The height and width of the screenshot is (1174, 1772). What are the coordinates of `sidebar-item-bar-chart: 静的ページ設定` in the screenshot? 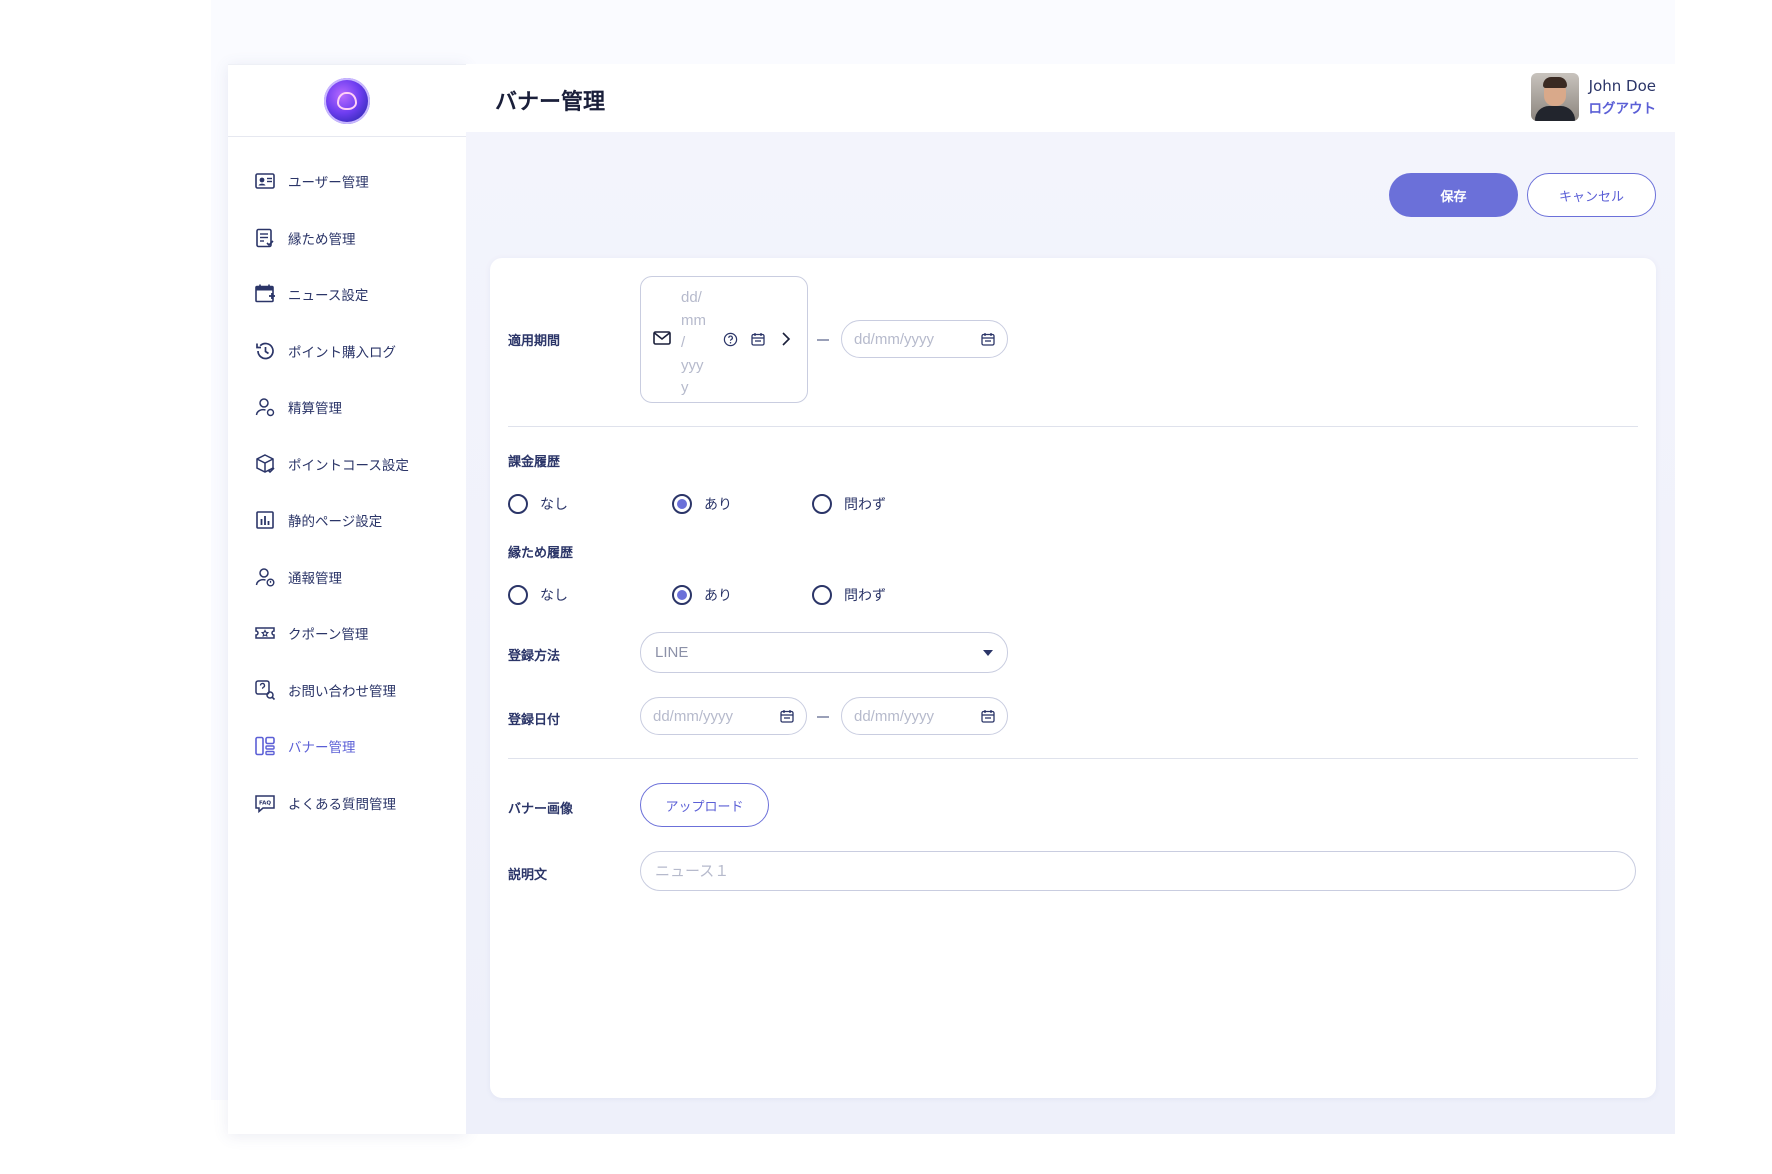 It's located at (347, 520).